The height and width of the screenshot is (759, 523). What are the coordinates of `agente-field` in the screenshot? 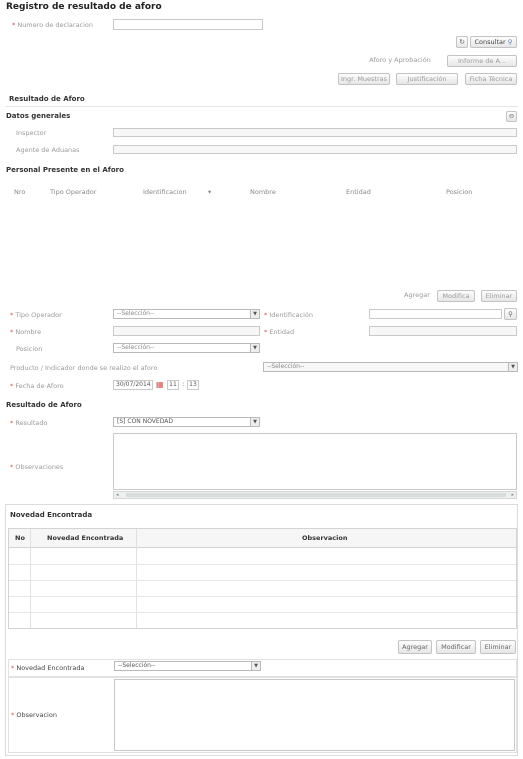 It's located at (315, 149).